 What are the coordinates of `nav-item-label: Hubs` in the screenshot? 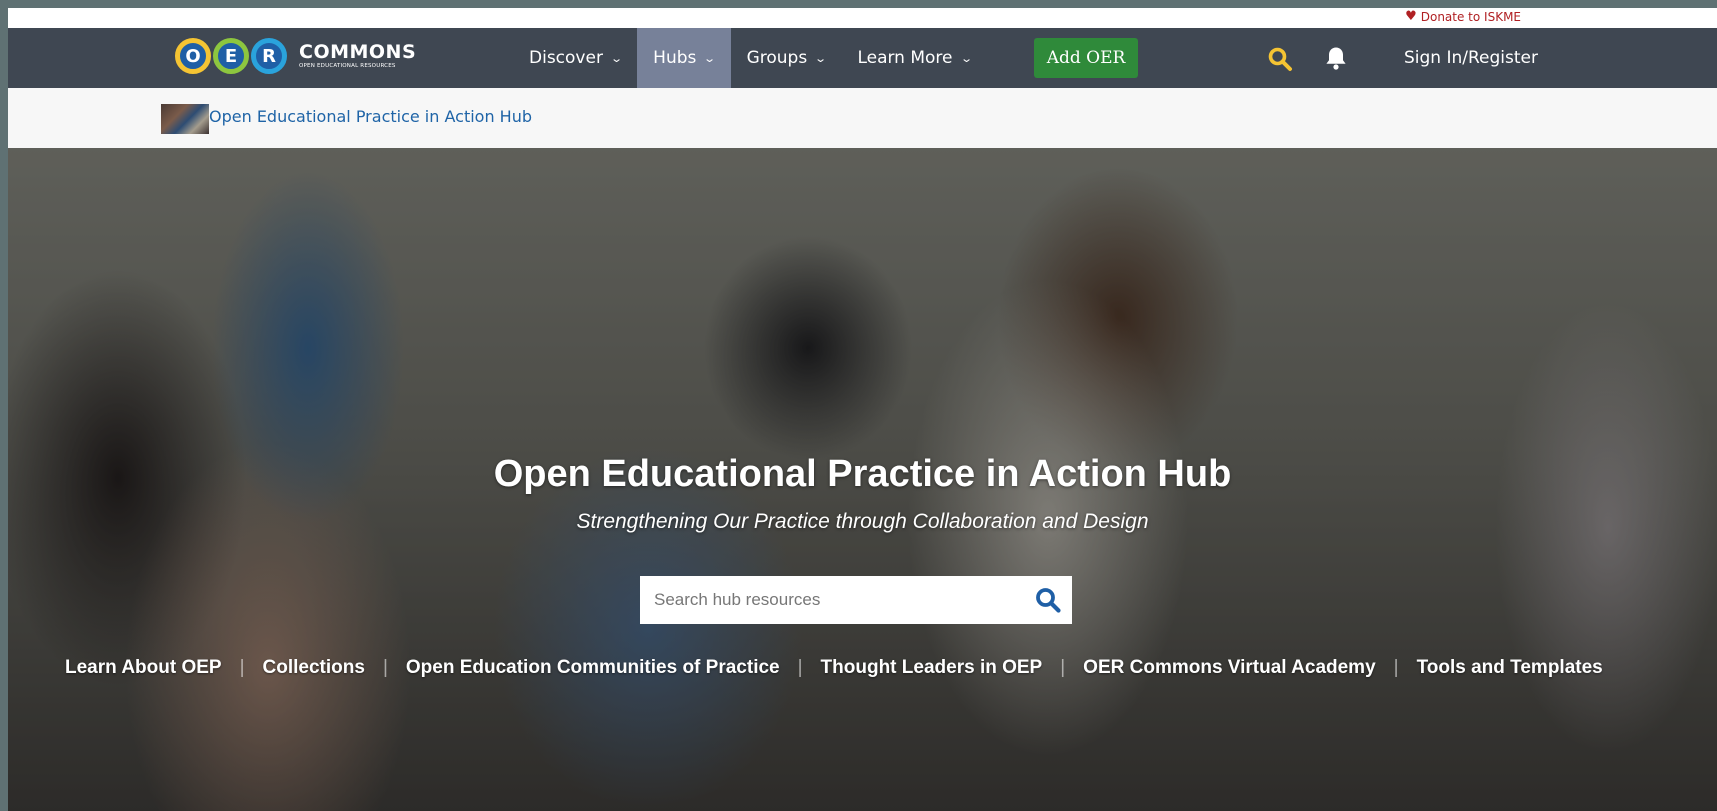 It's located at (675, 58).